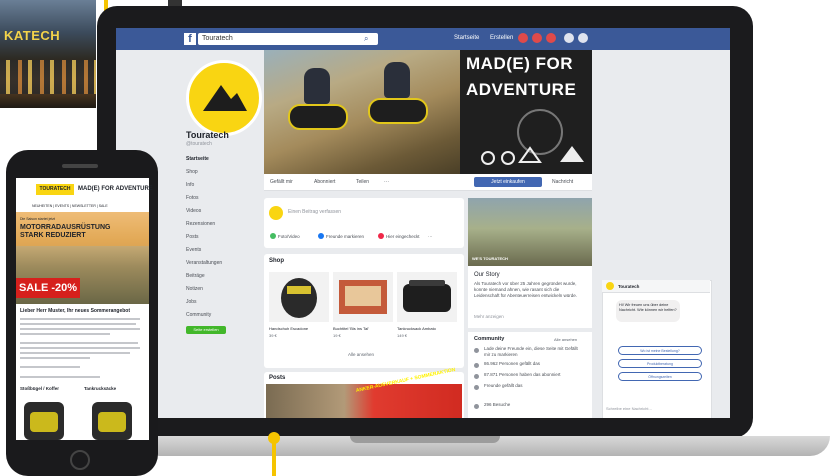  What do you see at coordinates (381, 236) in the screenshot?
I see `checkin-icon` at bounding box center [381, 236].